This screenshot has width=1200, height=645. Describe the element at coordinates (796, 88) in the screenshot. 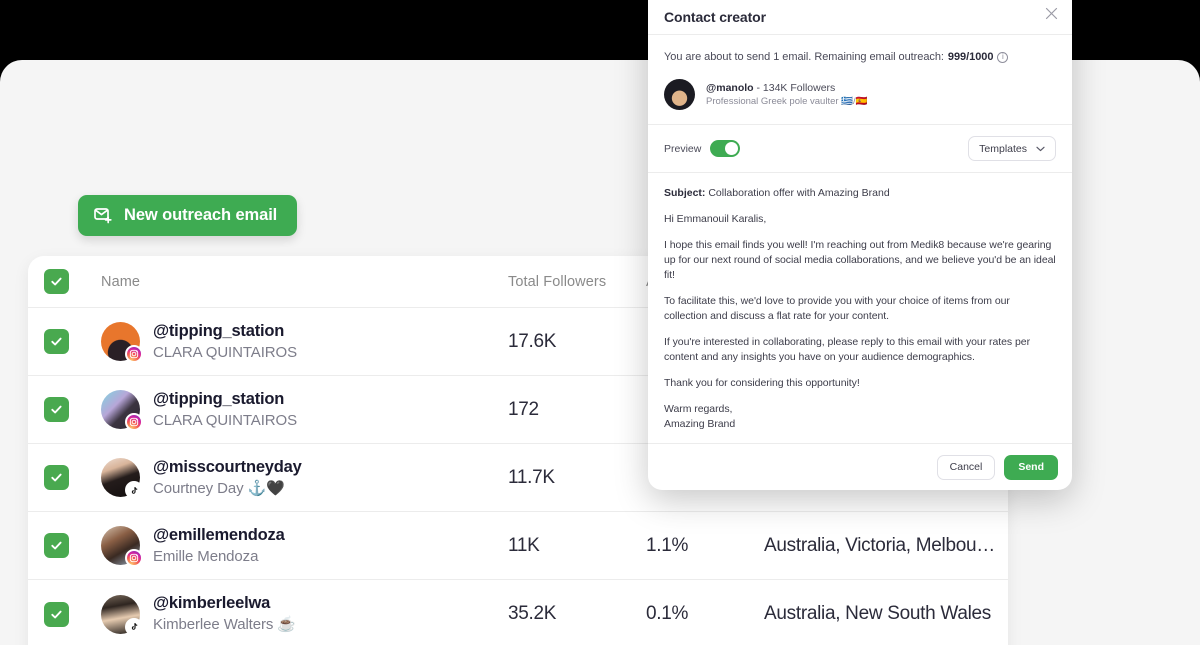

I see `creator-followers: - 134K Followers` at that location.